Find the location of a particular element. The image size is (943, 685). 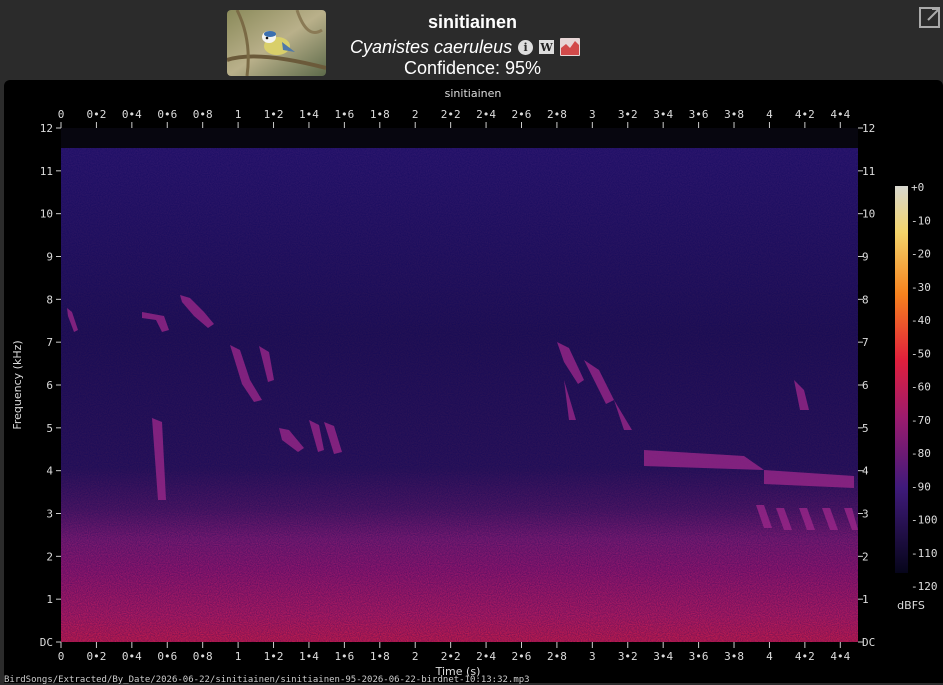

species-thumbnail is located at coordinates (276, 43).